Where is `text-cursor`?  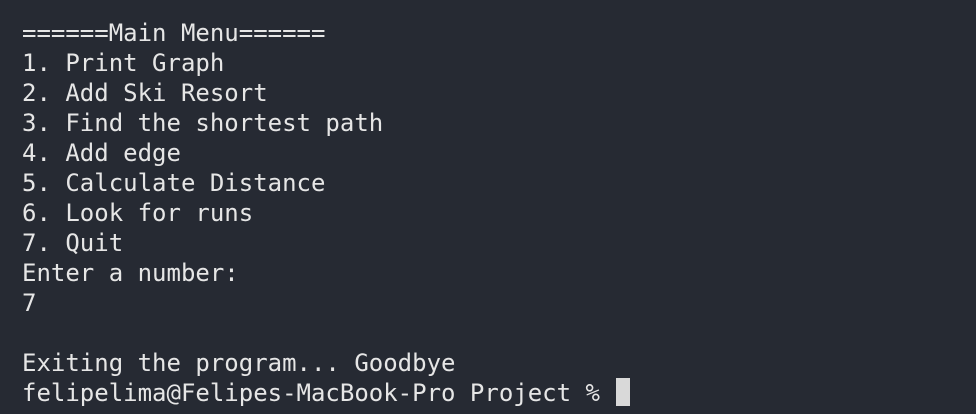 text-cursor is located at coordinates (623, 392).